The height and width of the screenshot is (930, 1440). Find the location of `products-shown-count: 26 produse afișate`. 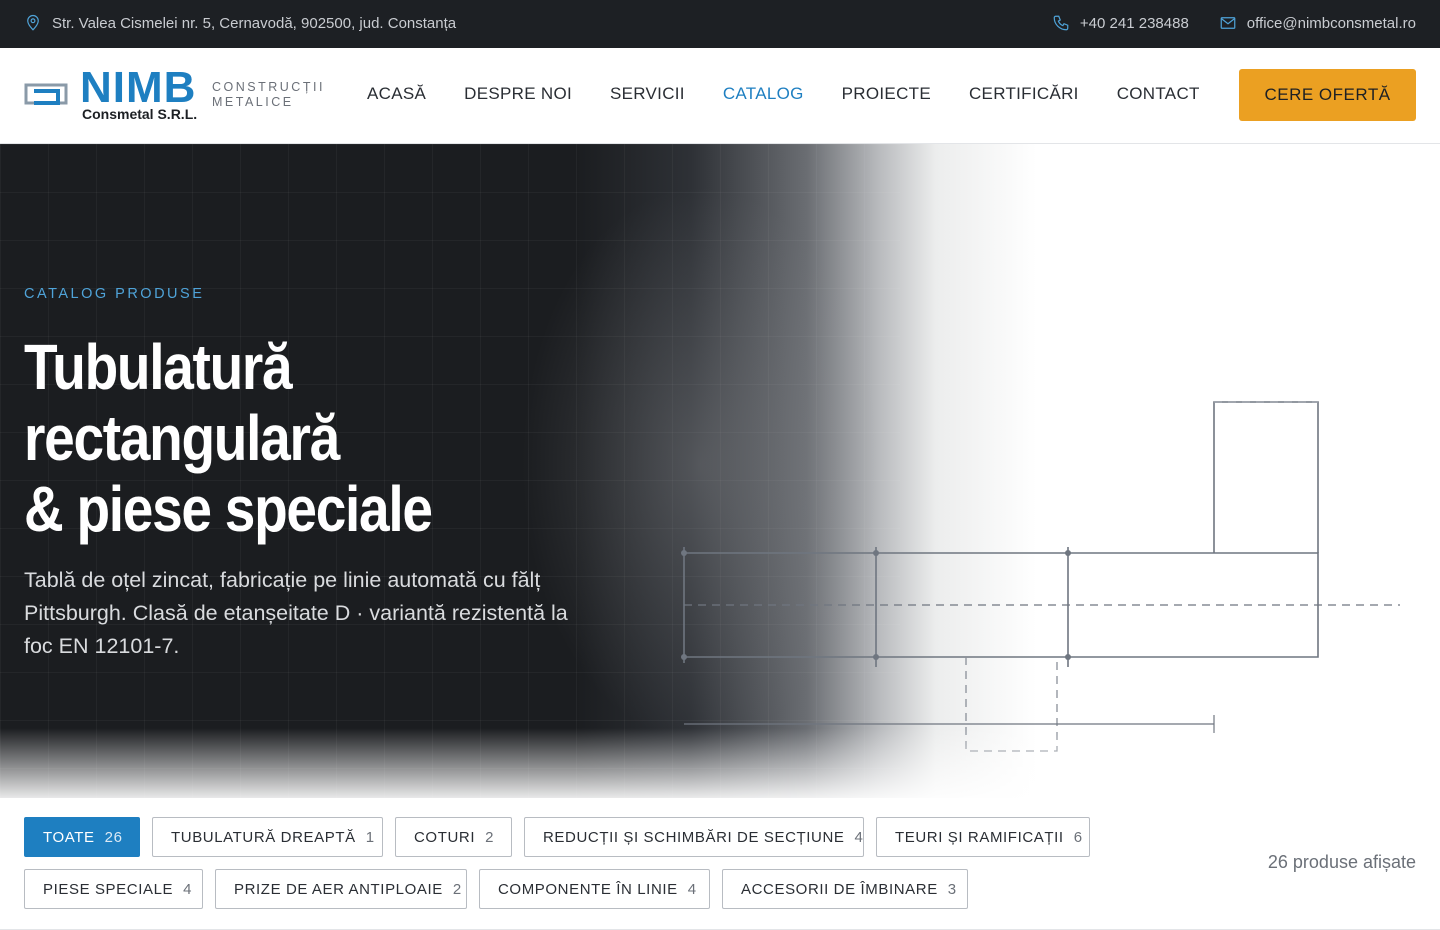

products-shown-count: 26 produse afișate is located at coordinates (1341, 862).